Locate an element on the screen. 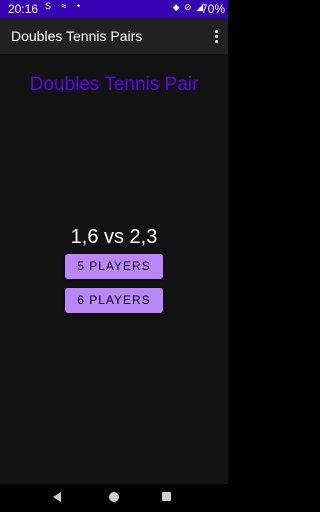 The width and height of the screenshot is (320, 512). status-bar: 20:16 S ≈ • ◆ ⊘ ◢ 70% is located at coordinates (114, 9).